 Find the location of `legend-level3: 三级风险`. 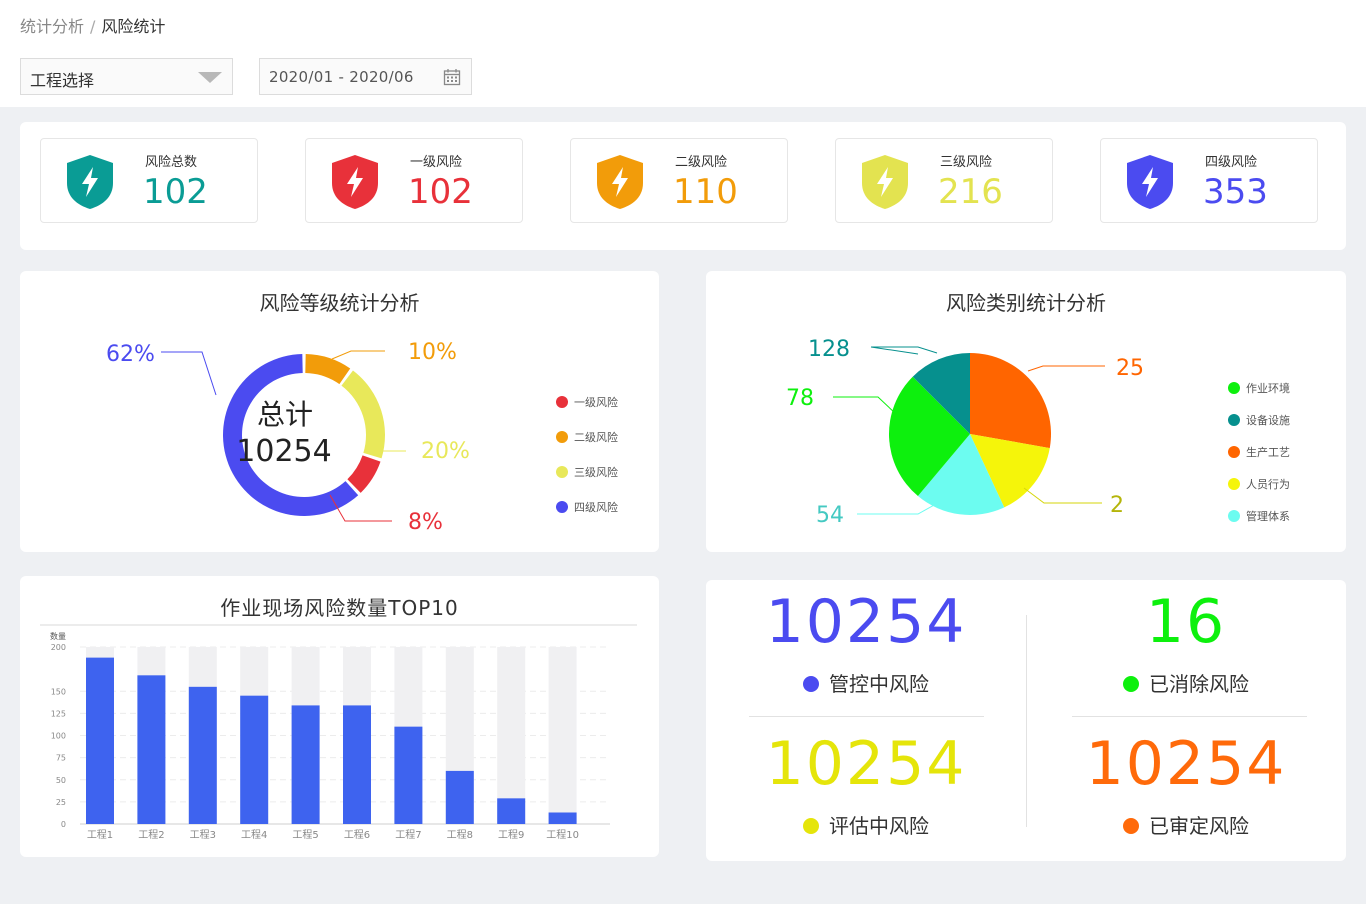

legend-level3: 三级风险 is located at coordinates (587, 472).